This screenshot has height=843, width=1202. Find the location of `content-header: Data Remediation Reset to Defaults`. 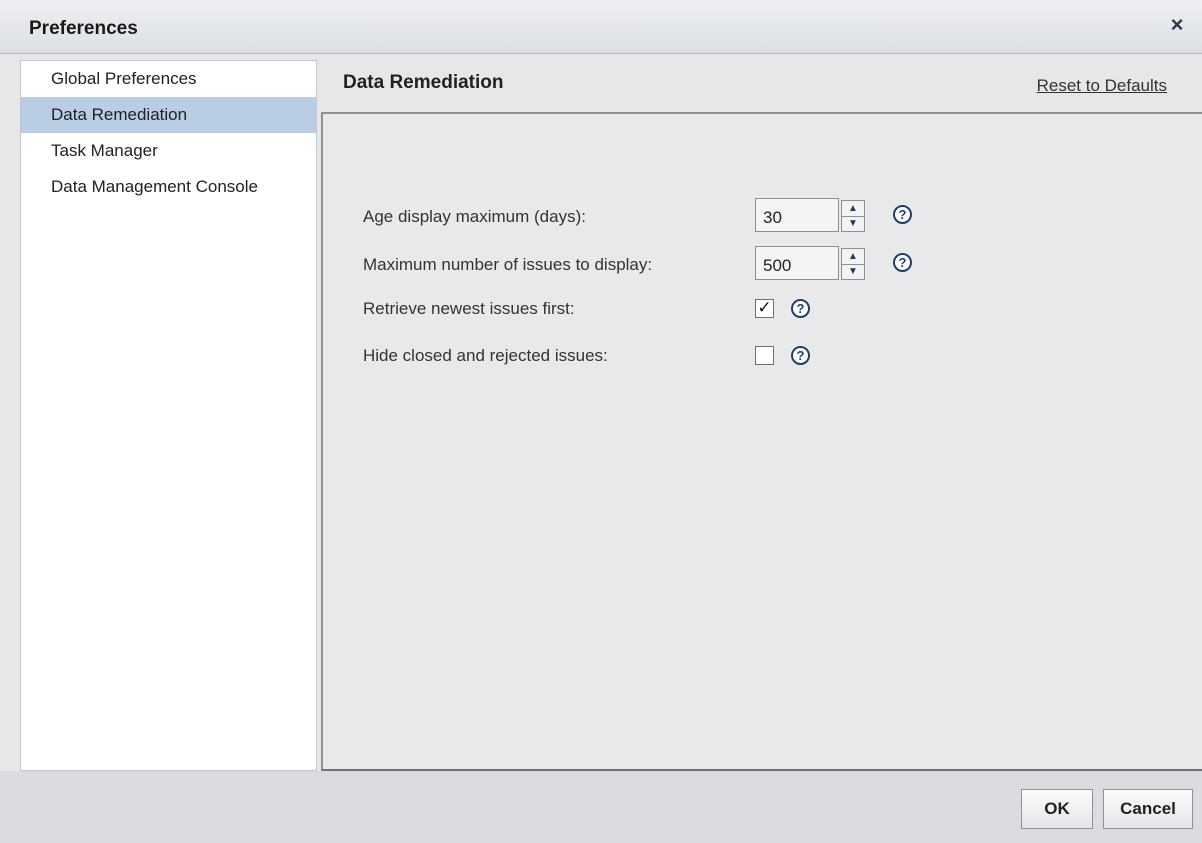

content-header: Data Remediation Reset to Defaults is located at coordinates (761, 86).